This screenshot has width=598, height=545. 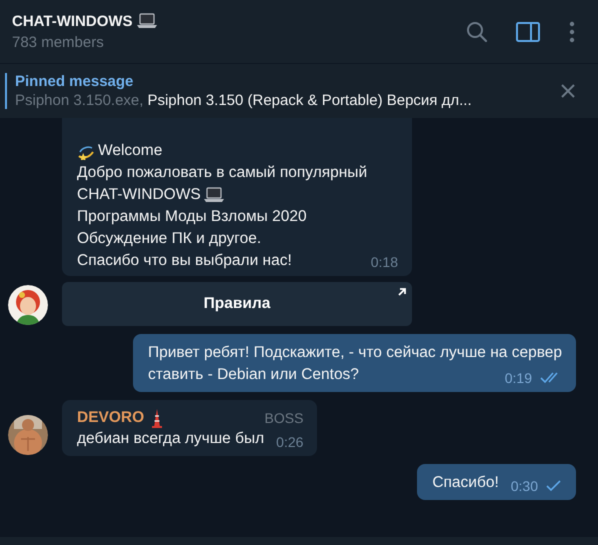 I want to click on more-icon, so click(x=572, y=31).